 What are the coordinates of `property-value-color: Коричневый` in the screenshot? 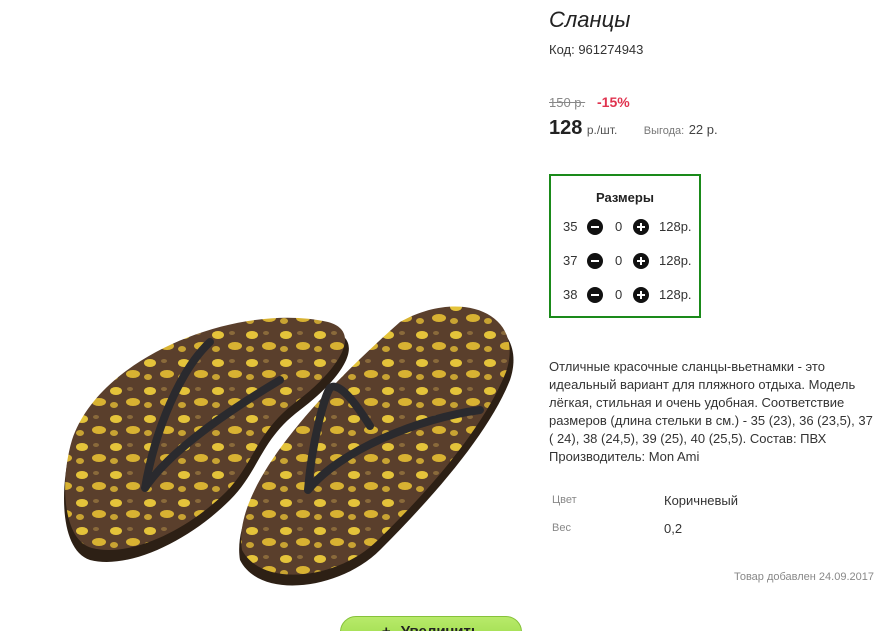 It's located at (701, 500).